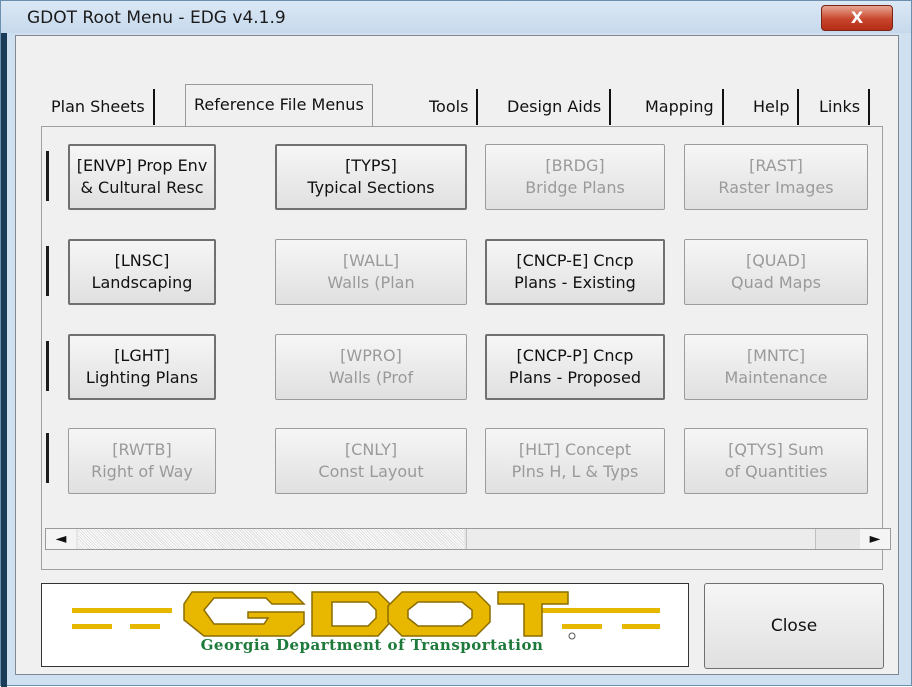  Describe the element at coordinates (776, 165) in the screenshot. I see `button-label-line1: [RAST]` at that location.